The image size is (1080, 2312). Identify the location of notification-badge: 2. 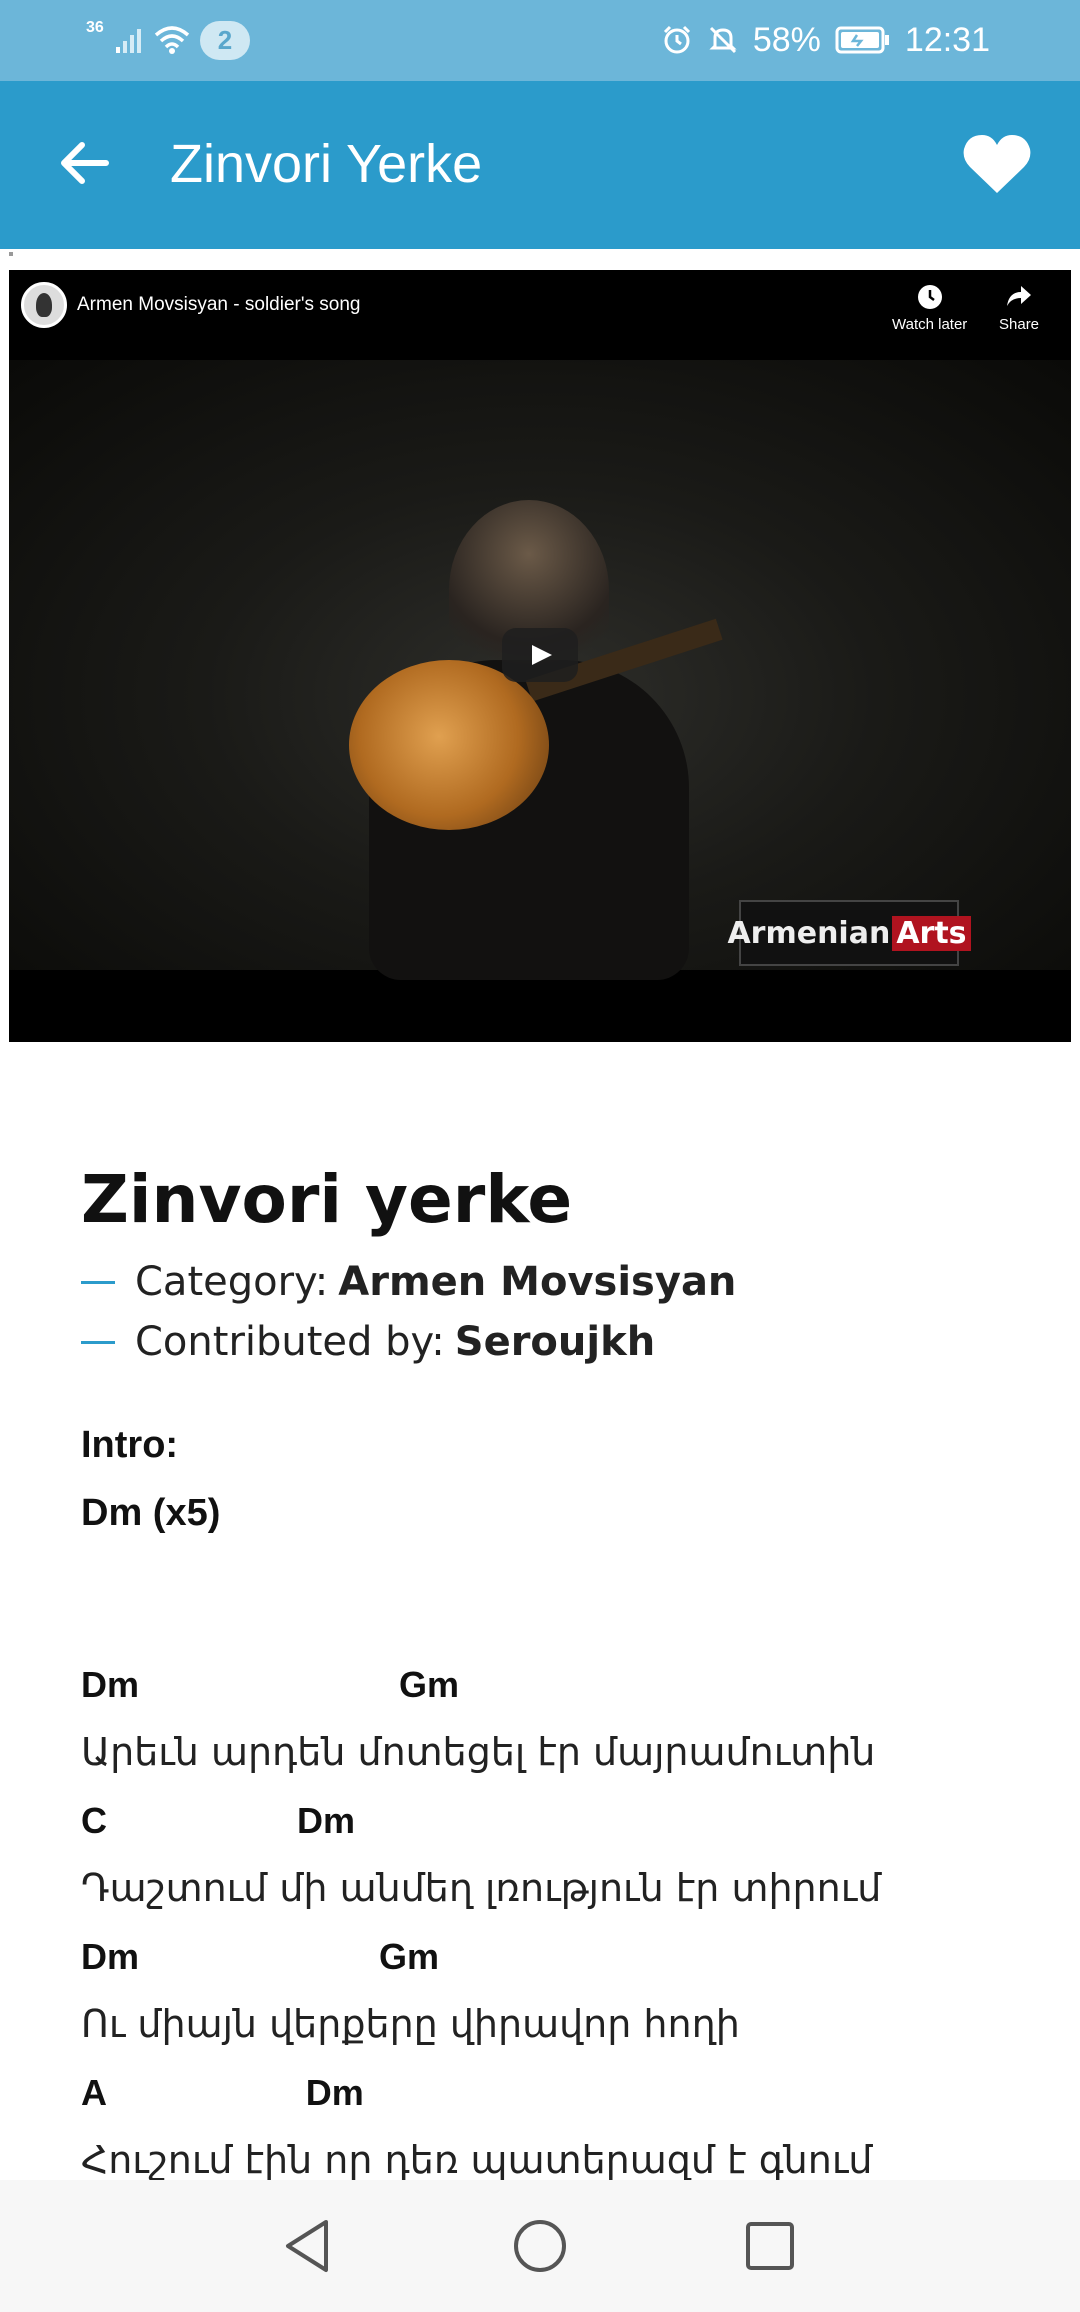
(225, 40).